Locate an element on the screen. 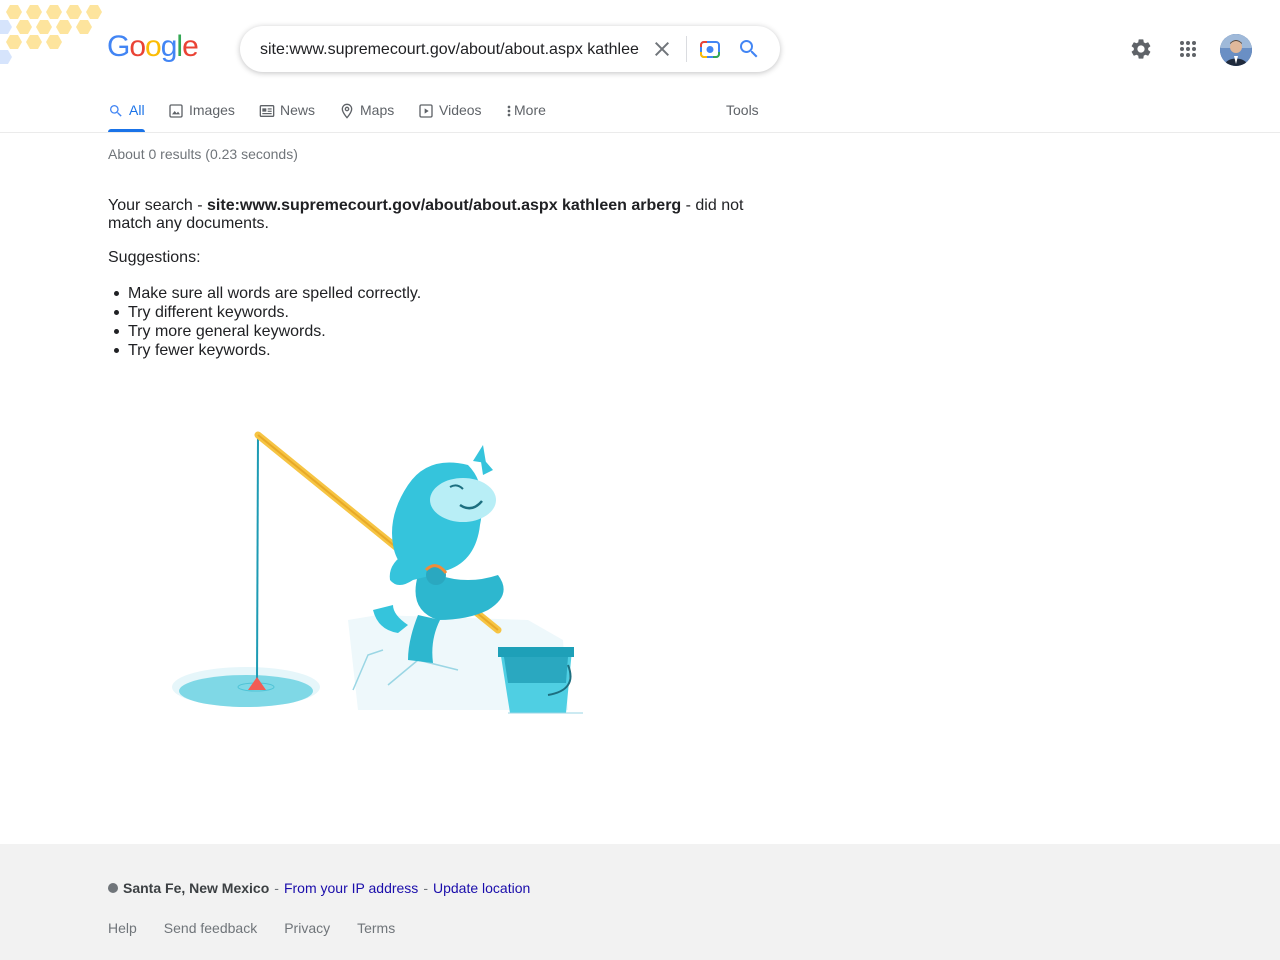 The height and width of the screenshot is (960, 1280). tab-label: More is located at coordinates (530, 110).